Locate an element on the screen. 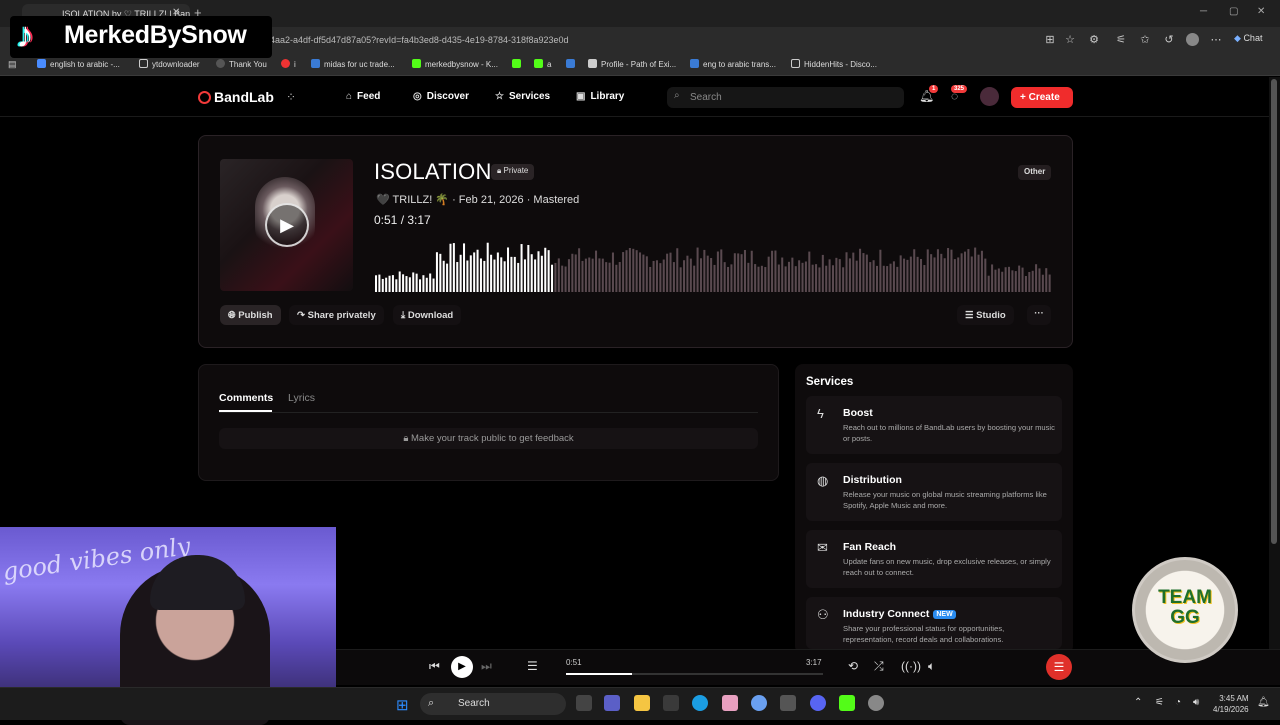 The height and width of the screenshot is (725, 1280). play-button: ▶ is located at coordinates (287, 225).